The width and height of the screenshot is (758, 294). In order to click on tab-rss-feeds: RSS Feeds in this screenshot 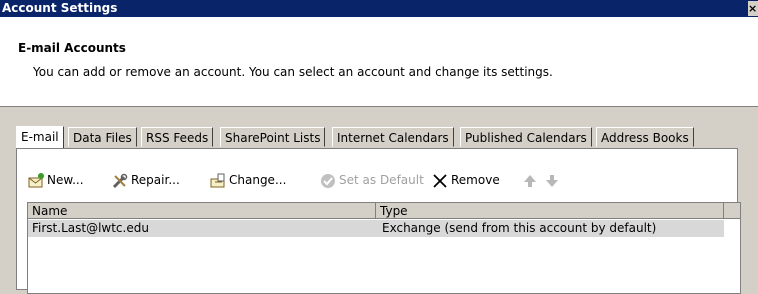, I will do `click(177, 137)`.